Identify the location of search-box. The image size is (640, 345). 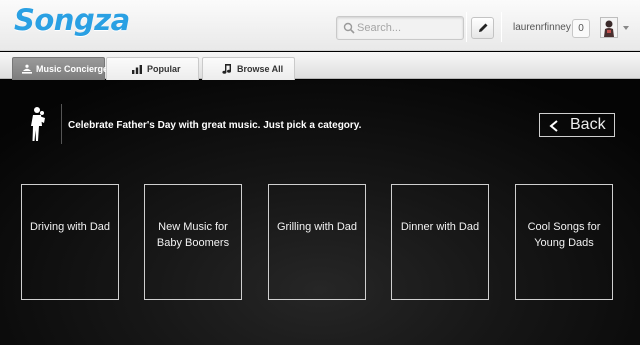
(400, 28).